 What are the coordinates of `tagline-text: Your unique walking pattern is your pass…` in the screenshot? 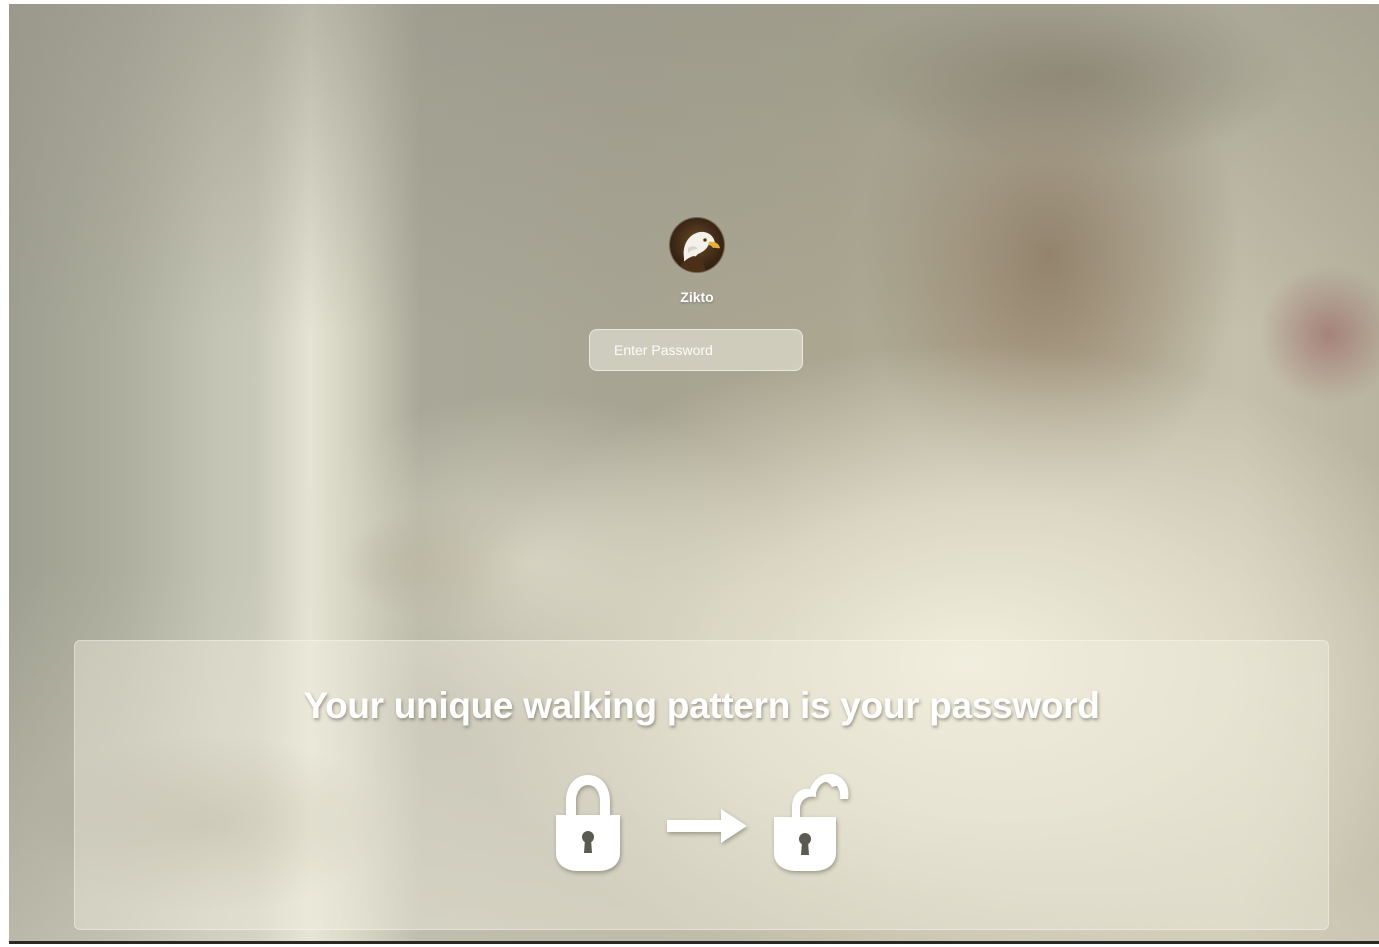 It's located at (701, 705).